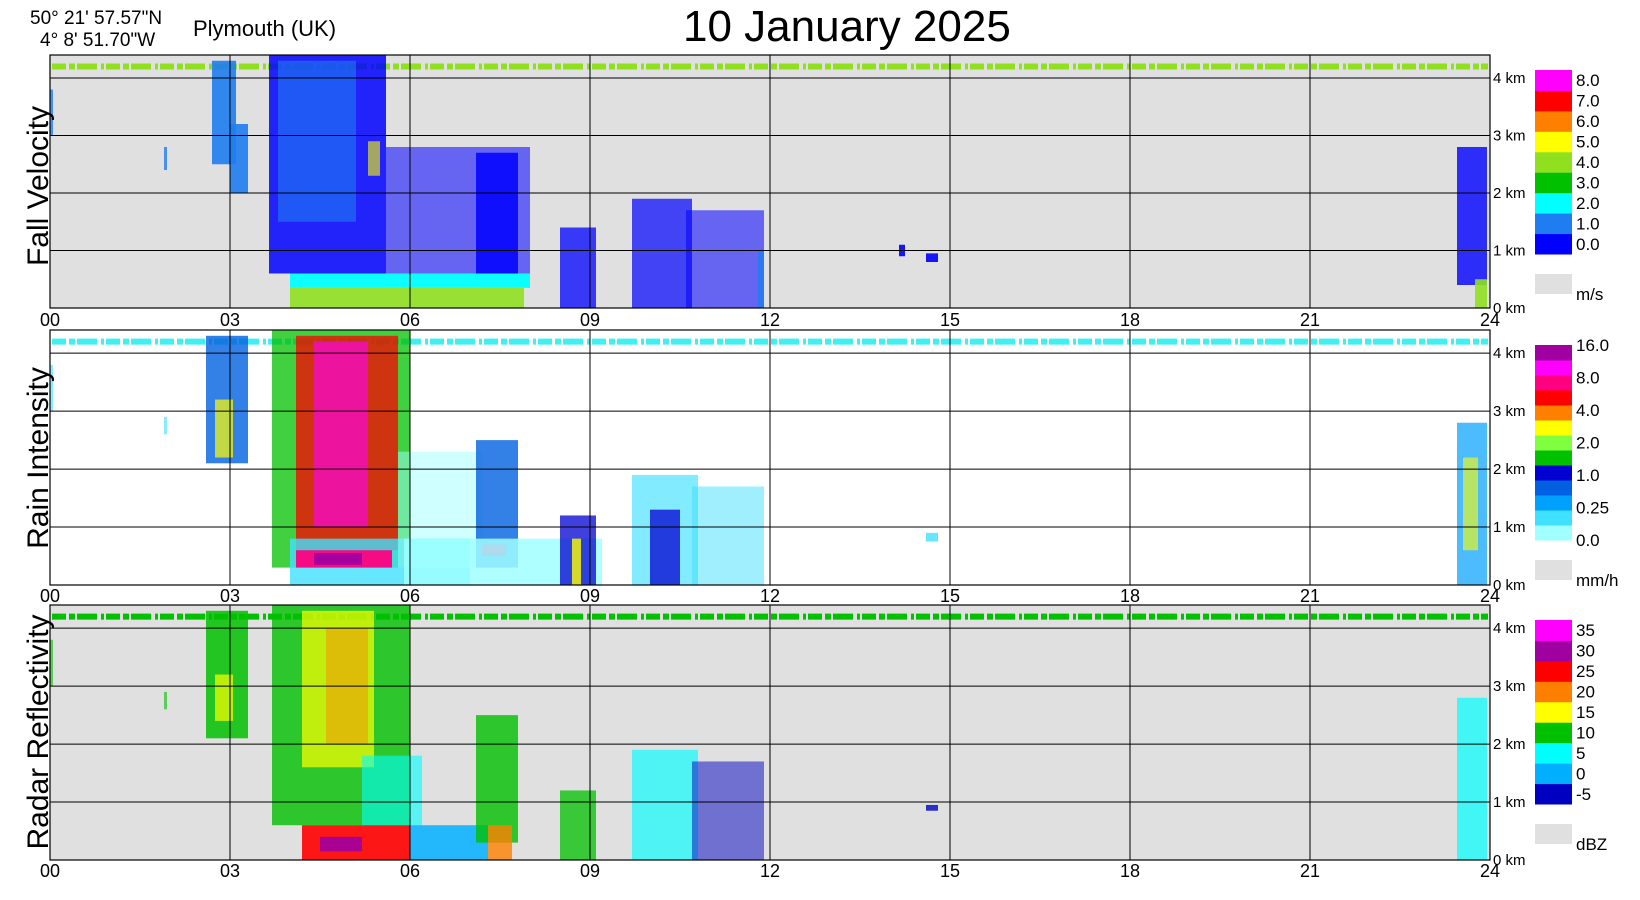 This screenshot has height=900, width=1640. I want to click on radar-reflectivity-x-tick-15: 15, so click(950, 871).